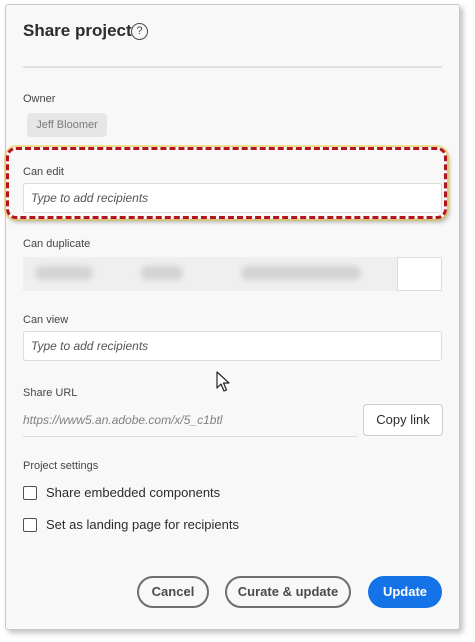  Describe the element at coordinates (419, 274) in the screenshot. I see `can-duplicate-input` at that location.